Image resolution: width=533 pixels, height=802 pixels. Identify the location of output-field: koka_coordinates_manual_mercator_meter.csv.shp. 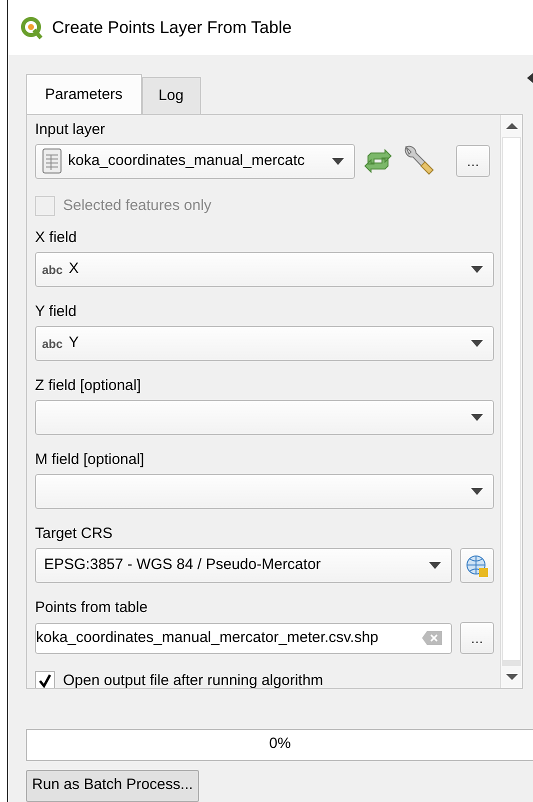
(243, 638).